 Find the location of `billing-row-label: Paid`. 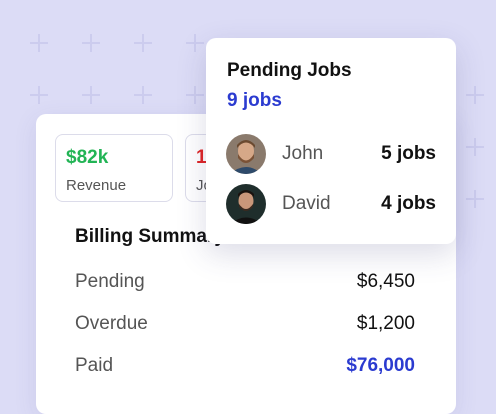

billing-row-label: Paid is located at coordinates (94, 365).